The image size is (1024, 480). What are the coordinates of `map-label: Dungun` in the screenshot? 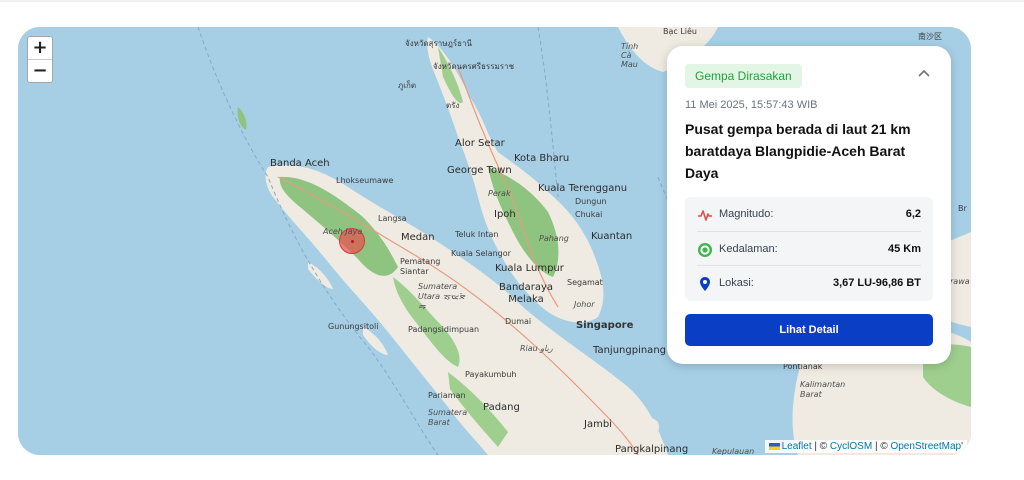 It's located at (591, 201).